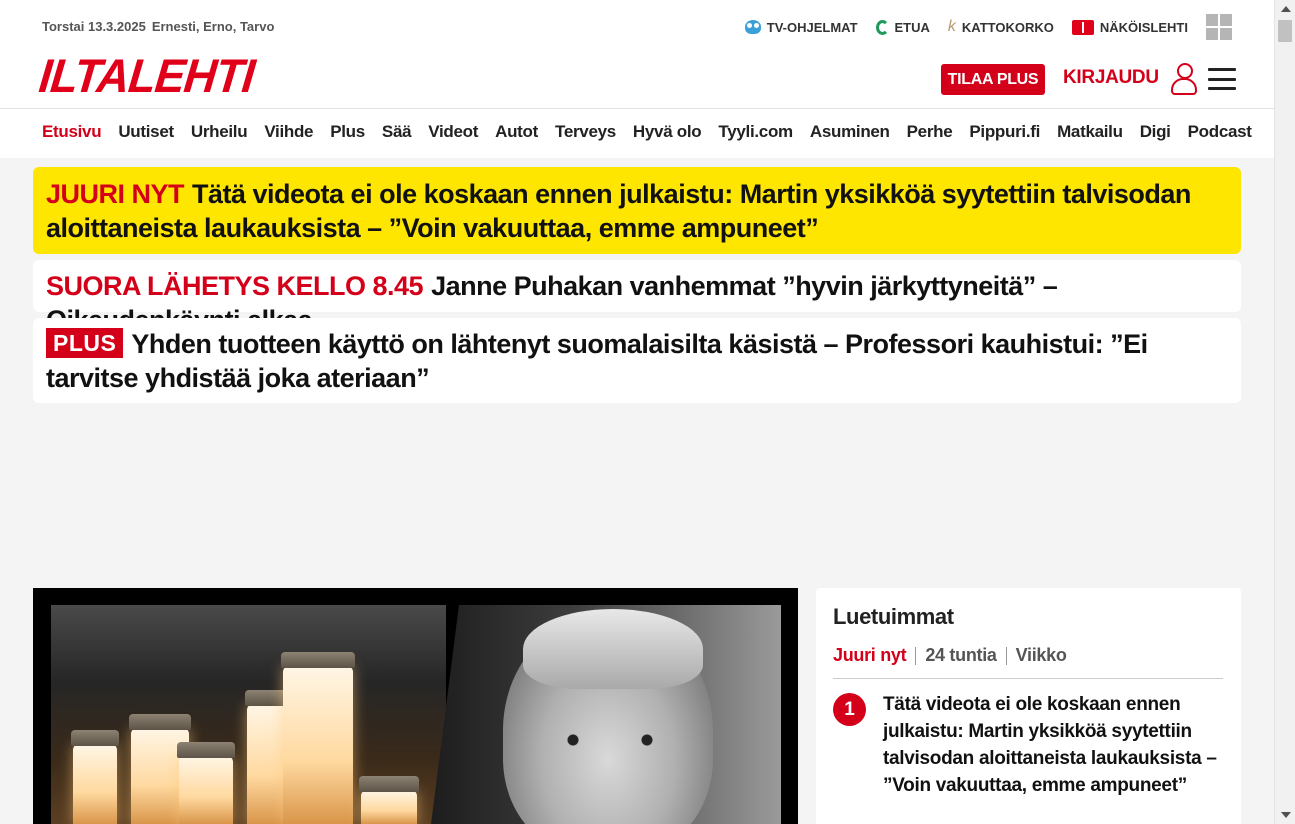 Image resolution: width=1295 pixels, height=824 pixels. What do you see at coordinates (1184, 78) in the screenshot?
I see `user-icon` at bounding box center [1184, 78].